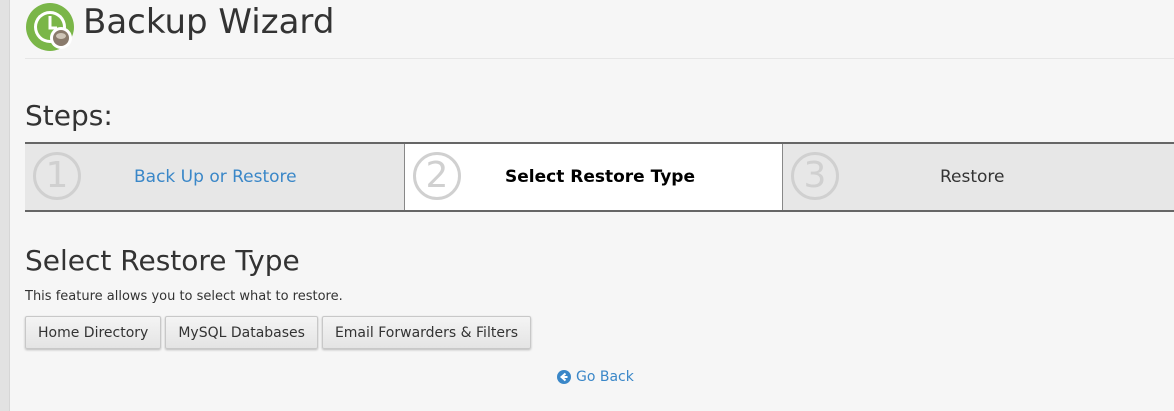  I want to click on step-label-select-restore-type: Select Restore Type, so click(600, 177).